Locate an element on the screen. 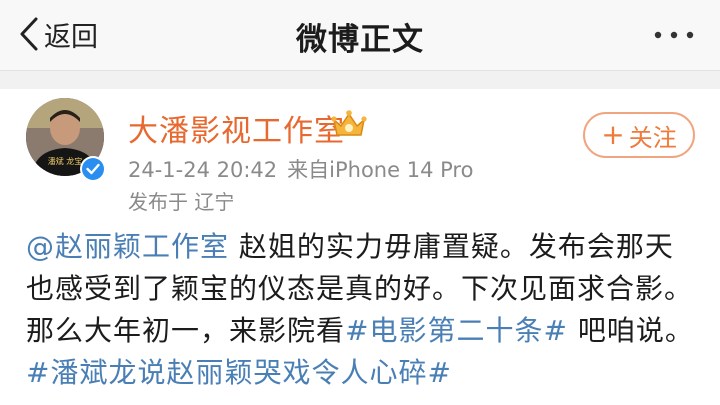 This screenshot has width=720, height=405. mention-link: @赵丽颖工作室 is located at coordinates (127, 246).